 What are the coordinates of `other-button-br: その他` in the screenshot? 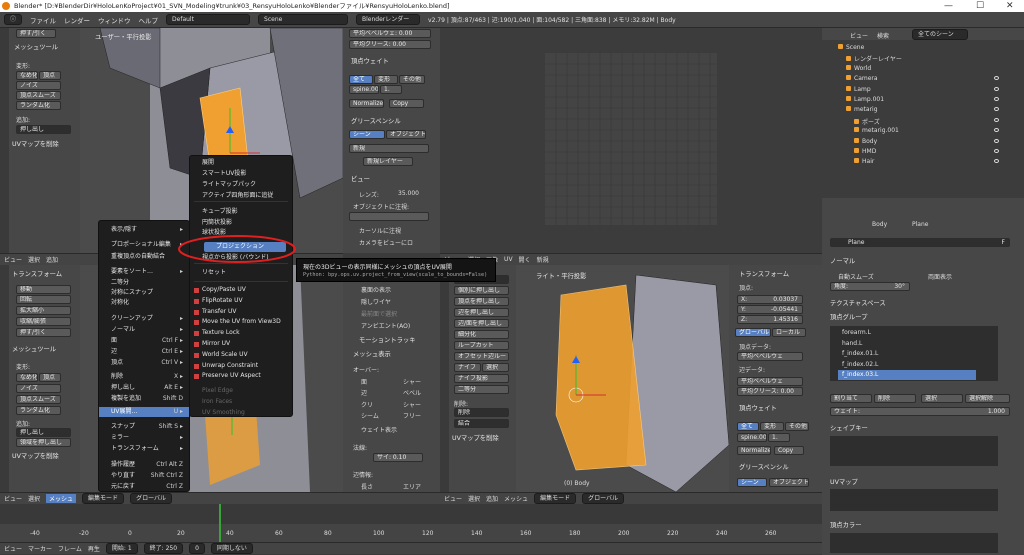 It's located at (797, 426).